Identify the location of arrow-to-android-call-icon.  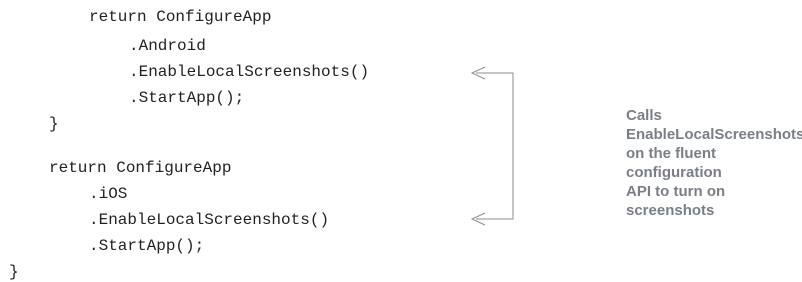
(478, 73).